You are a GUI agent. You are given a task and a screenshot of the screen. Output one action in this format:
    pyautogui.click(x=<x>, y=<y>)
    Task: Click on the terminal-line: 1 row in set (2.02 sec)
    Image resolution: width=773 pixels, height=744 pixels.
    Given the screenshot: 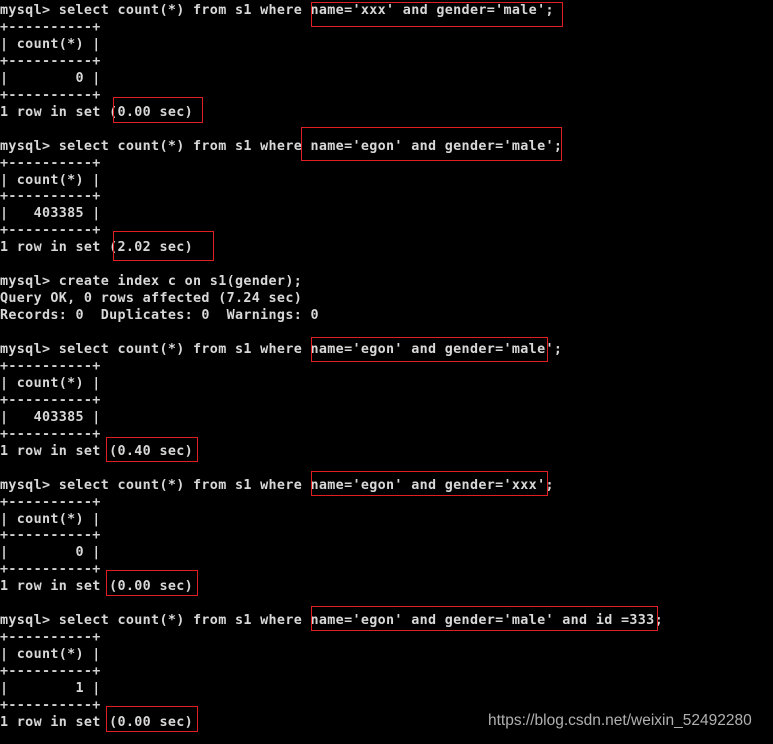 What is the action you would take?
    pyautogui.click(x=97, y=248)
    